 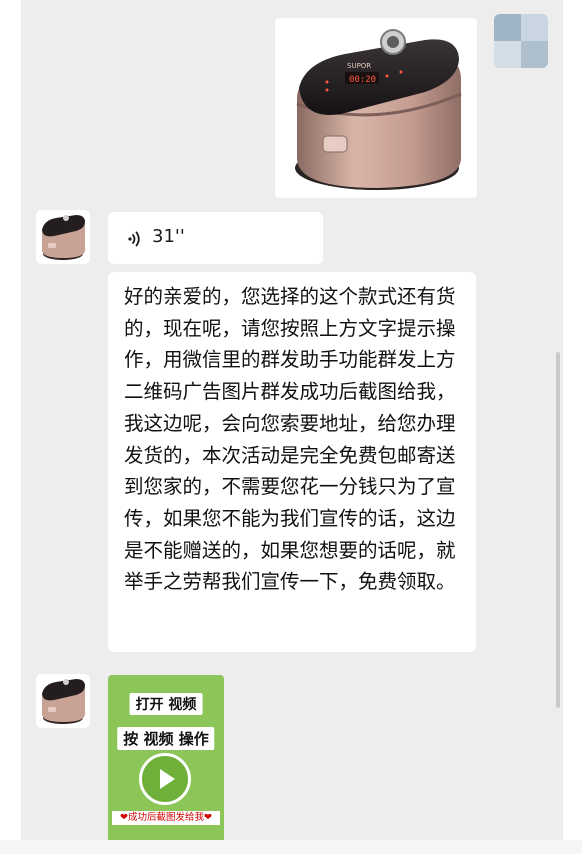 I want to click on rice-cooker-image-message: SUPOR 00:20, so click(x=376, y=108).